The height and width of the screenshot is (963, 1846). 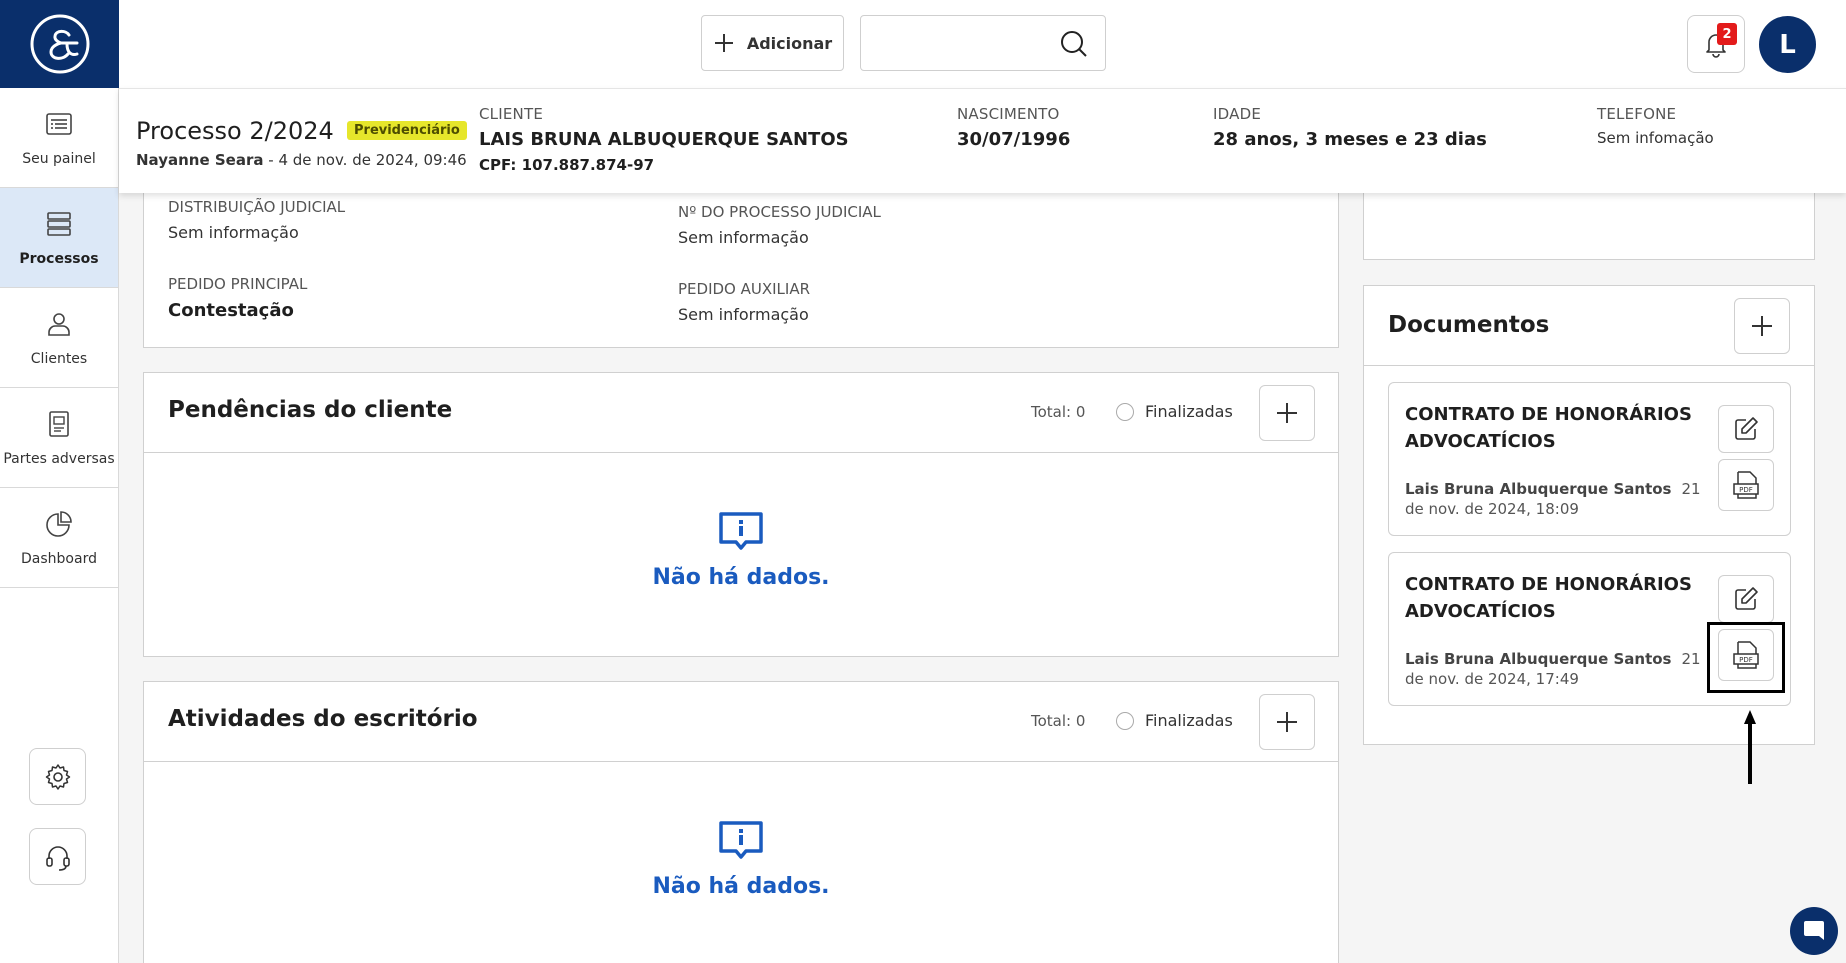 I want to click on add-atividade-button, so click(x=1287, y=722).